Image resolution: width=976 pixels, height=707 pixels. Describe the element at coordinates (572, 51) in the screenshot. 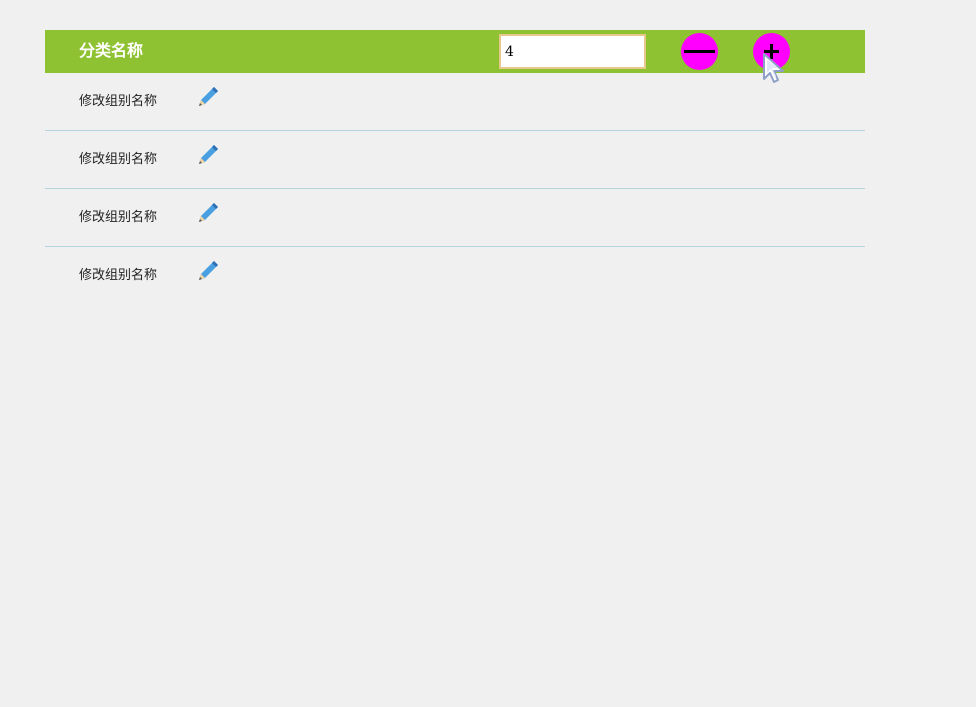

I see `group-count-input` at that location.